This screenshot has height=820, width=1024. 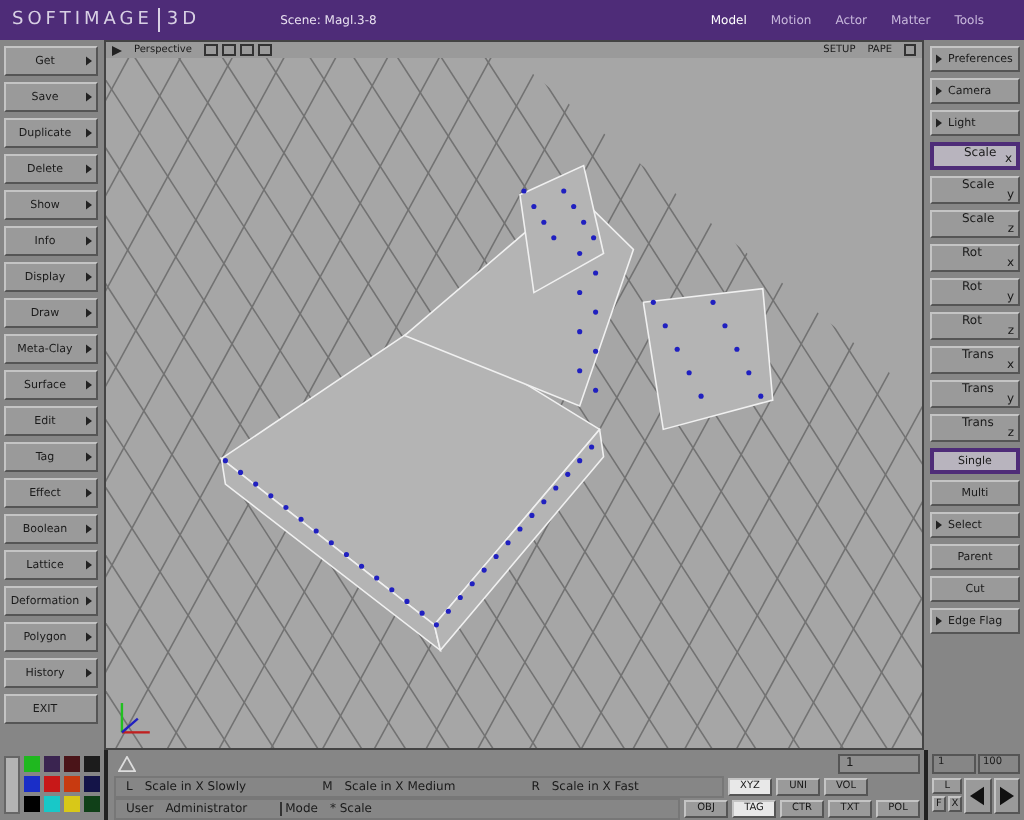 I want to click on app-logo: SOFTIMAGE, so click(x=82, y=20).